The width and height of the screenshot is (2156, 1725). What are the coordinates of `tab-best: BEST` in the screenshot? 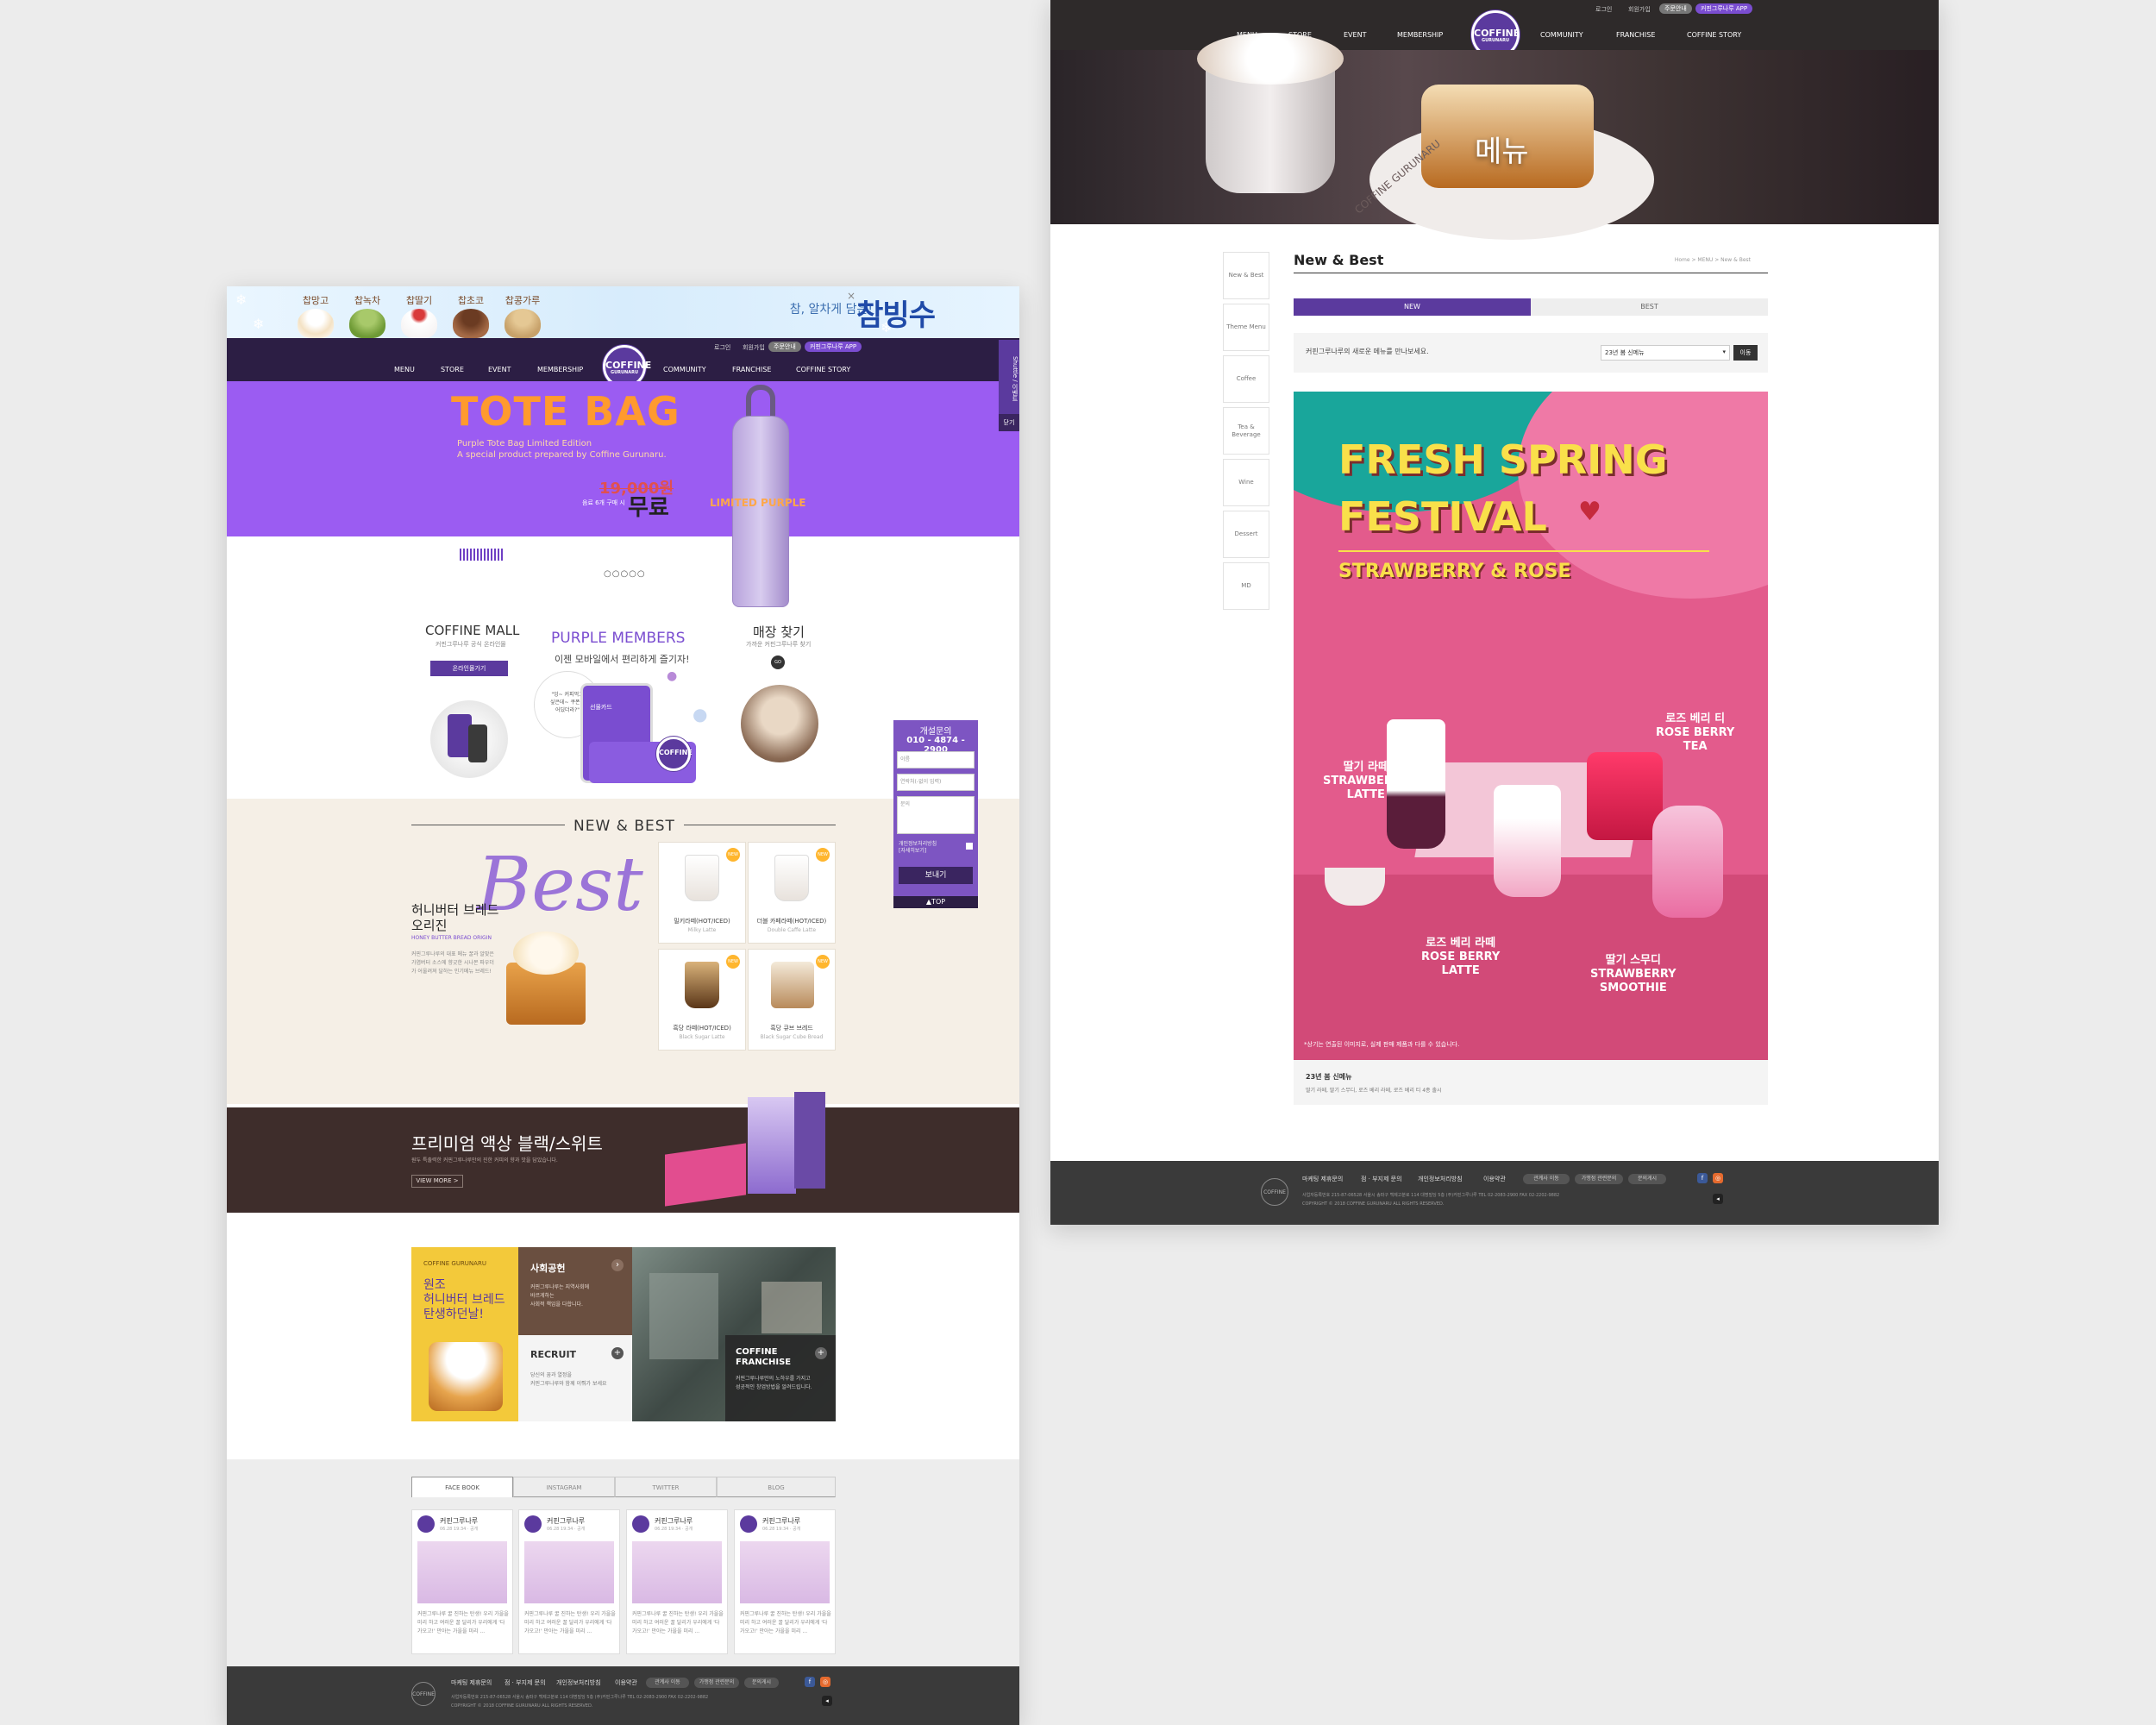 It's located at (1649, 307).